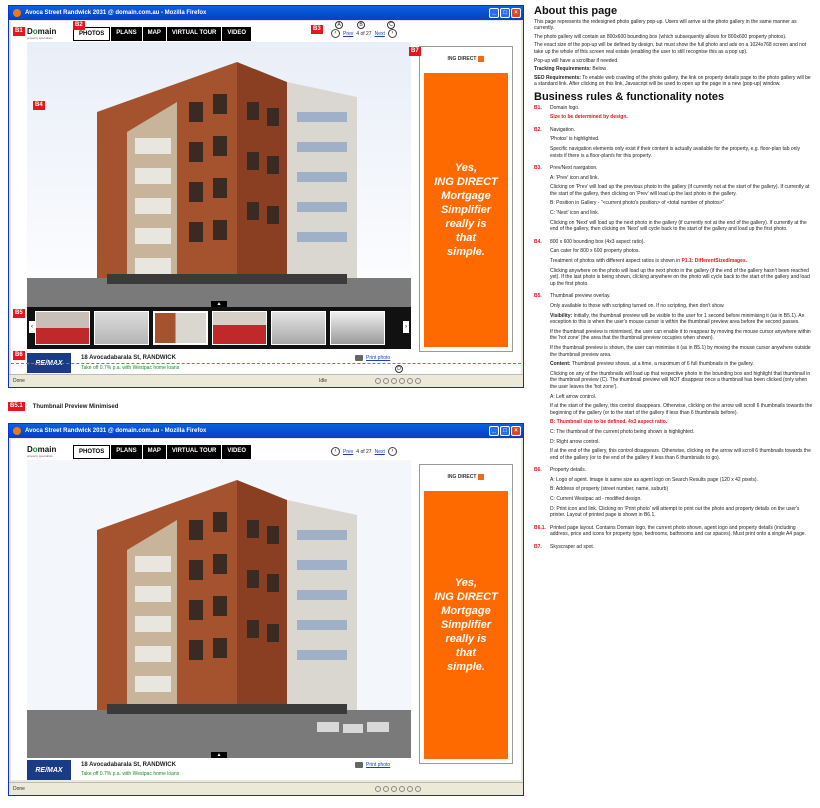  I want to click on label-c: C, so click(391, 25).